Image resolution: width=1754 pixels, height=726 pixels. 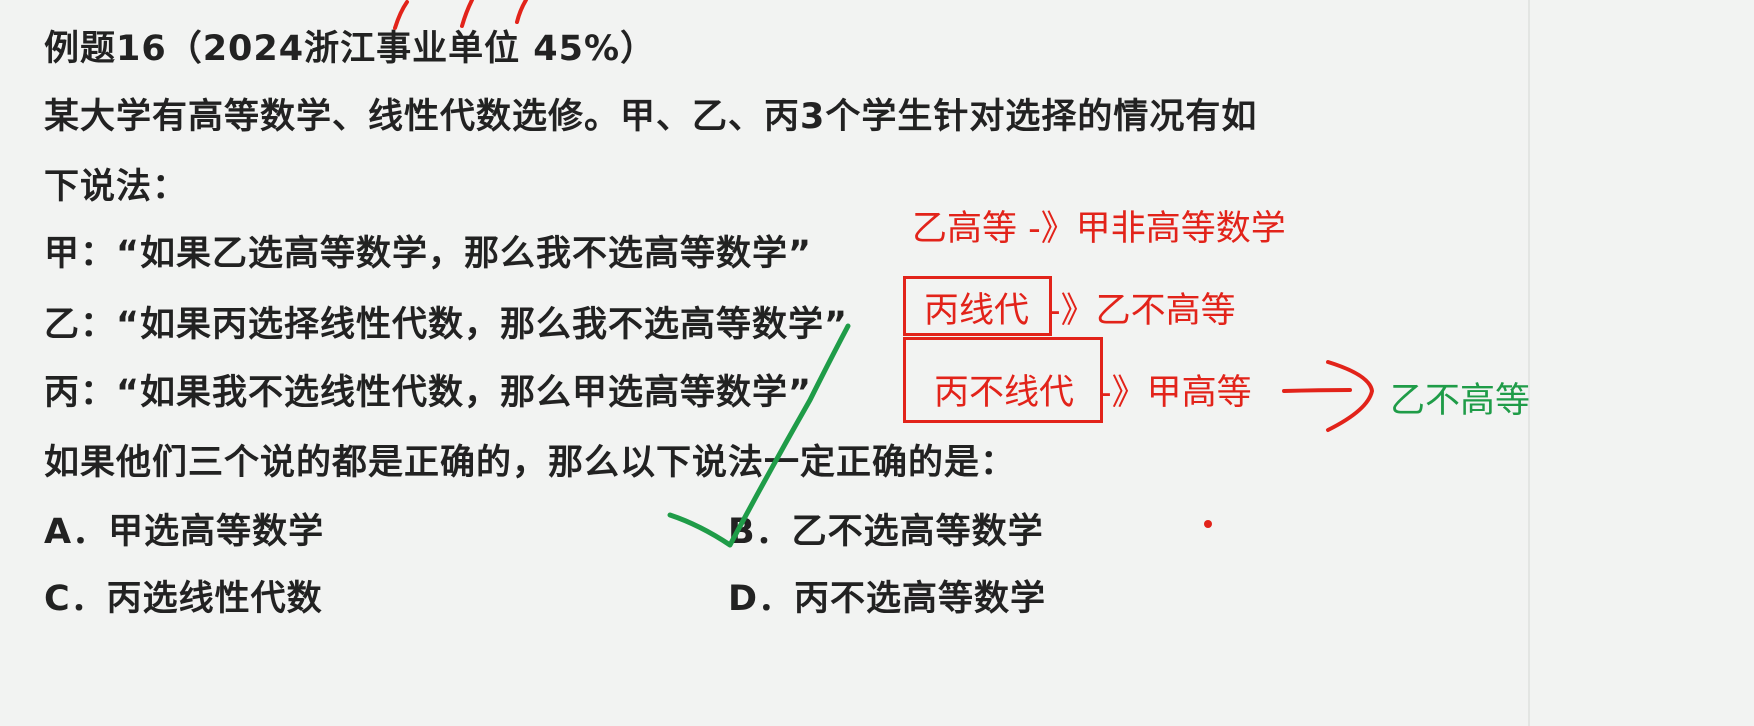 What do you see at coordinates (1208, 524) in the screenshot?
I see `red-dot` at bounding box center [1208, 524].